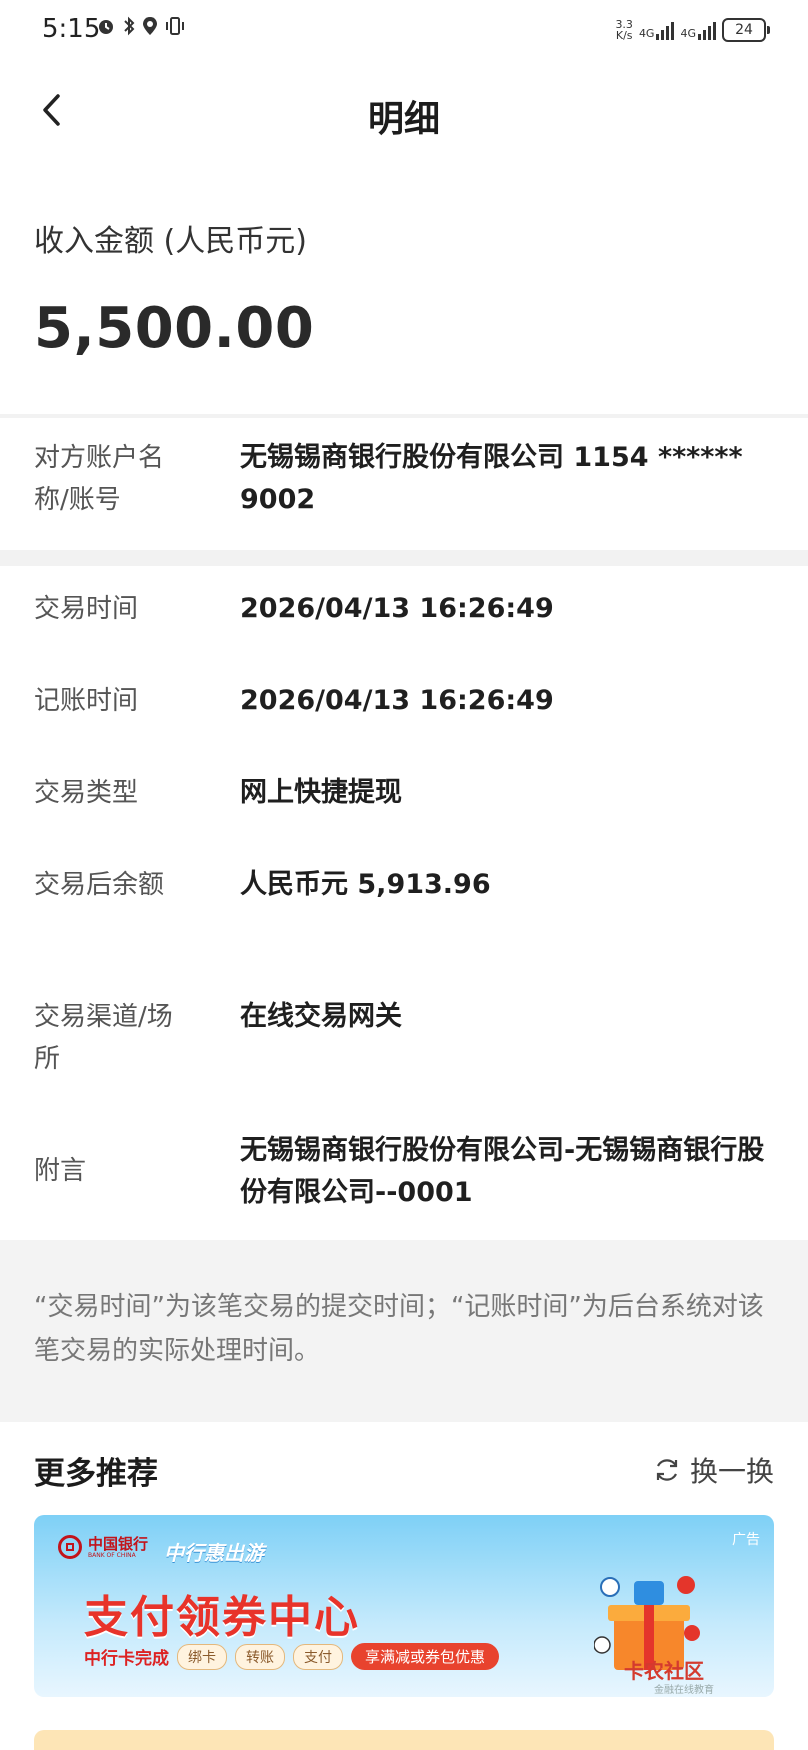 The width and height of the screenshot is (808, 1750). Describe the element at coordinates (624, 30) in the screenshot. I see `network-speed: 3.3 K/s` at that location.